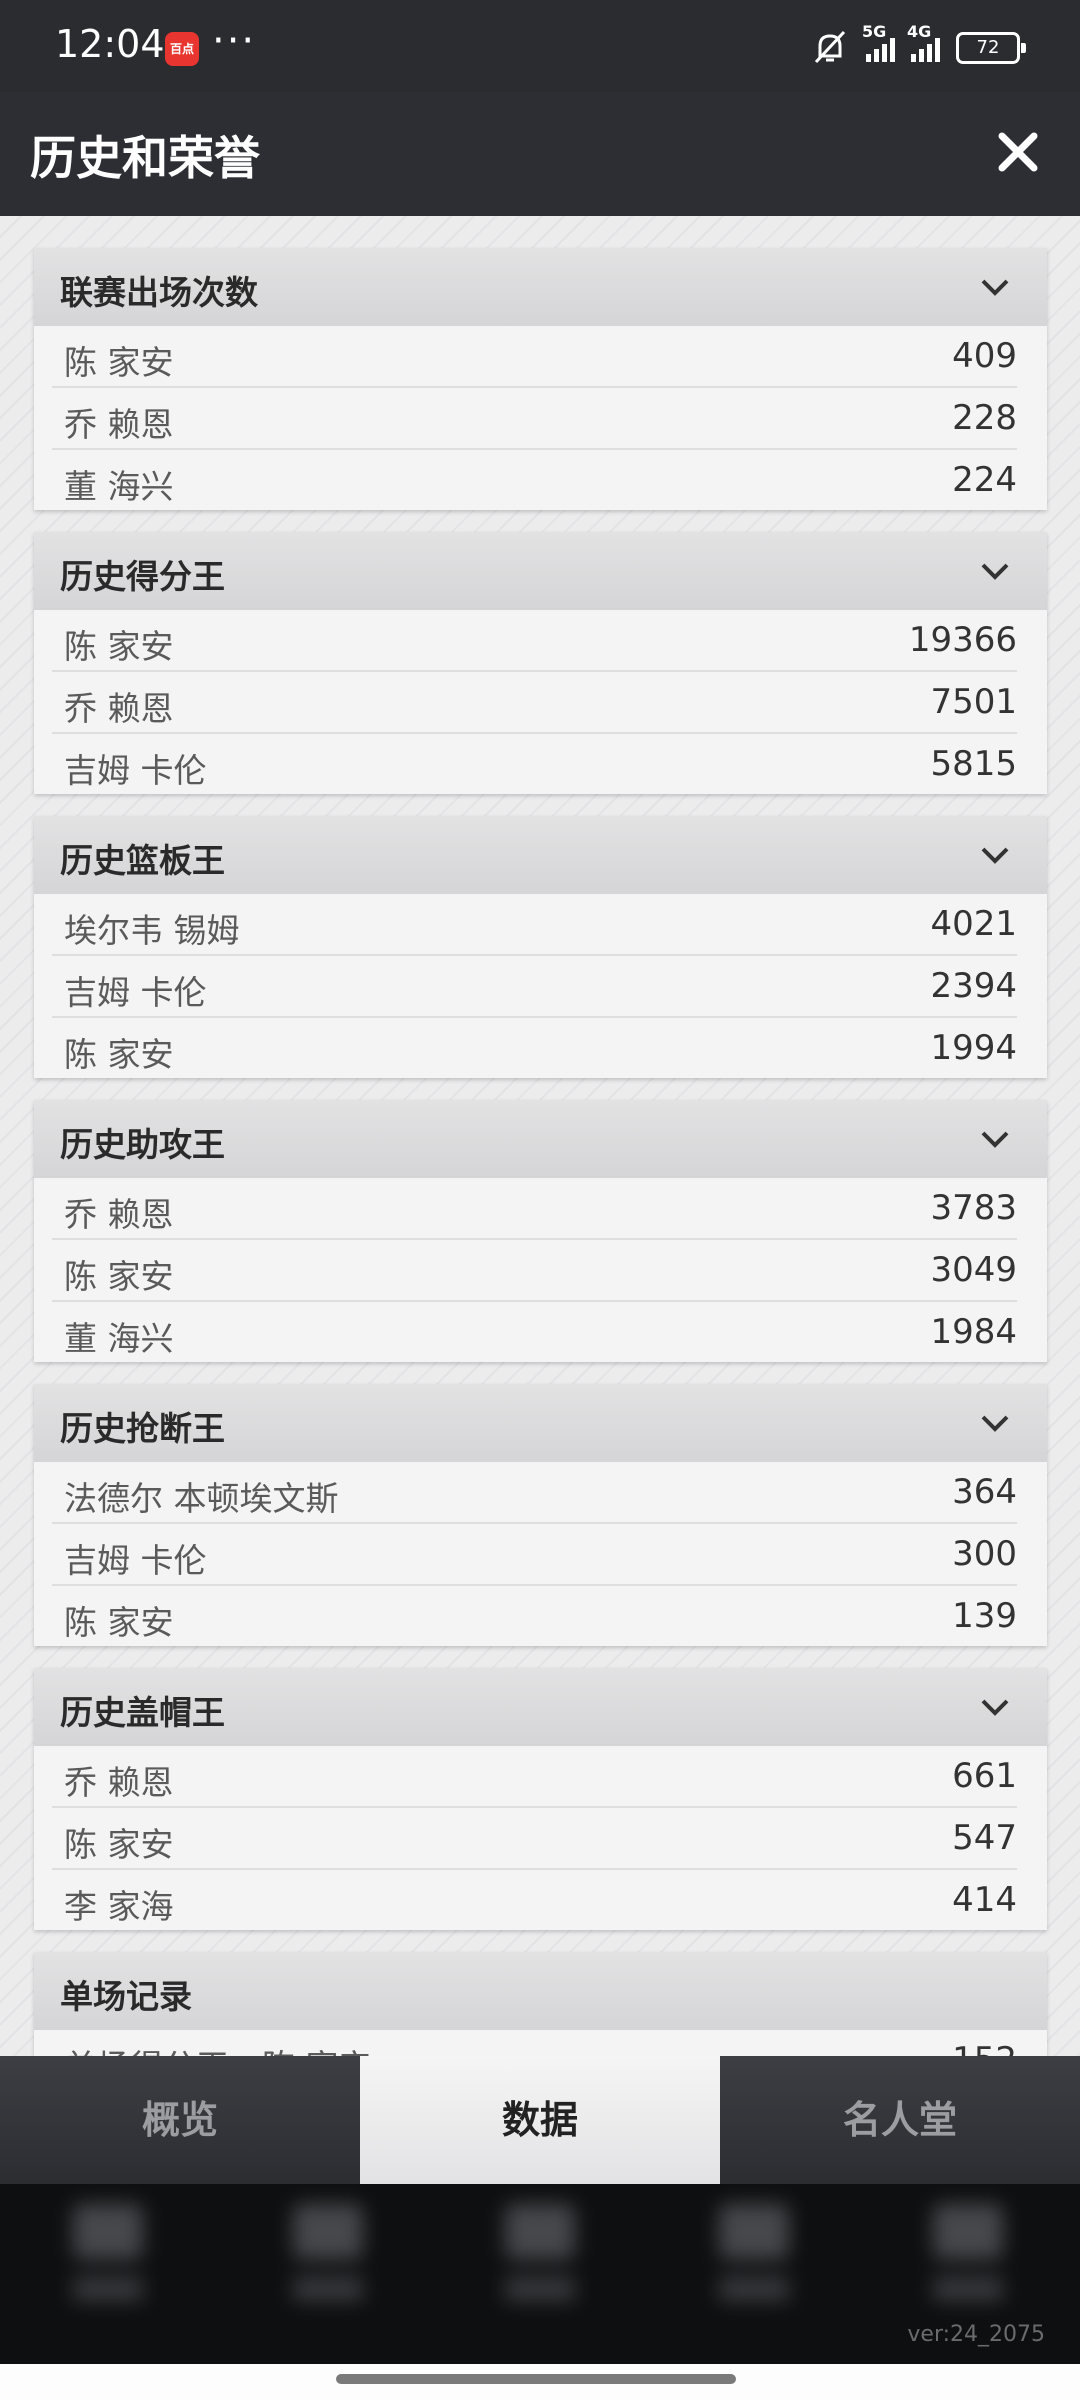 The width and height of the screenshot is (1080, 2400). I want to click on table-row: 陈 家安 3049, so click(534, 1271).